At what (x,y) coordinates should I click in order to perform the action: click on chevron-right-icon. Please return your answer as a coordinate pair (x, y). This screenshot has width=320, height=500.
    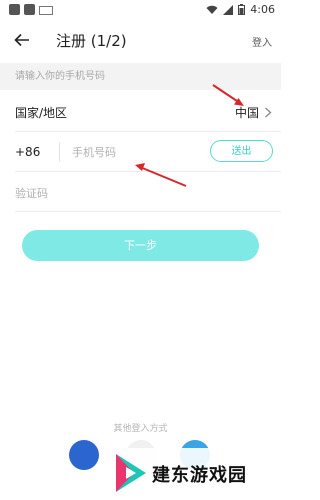
    Looking at the image, I should click on (268, 112).